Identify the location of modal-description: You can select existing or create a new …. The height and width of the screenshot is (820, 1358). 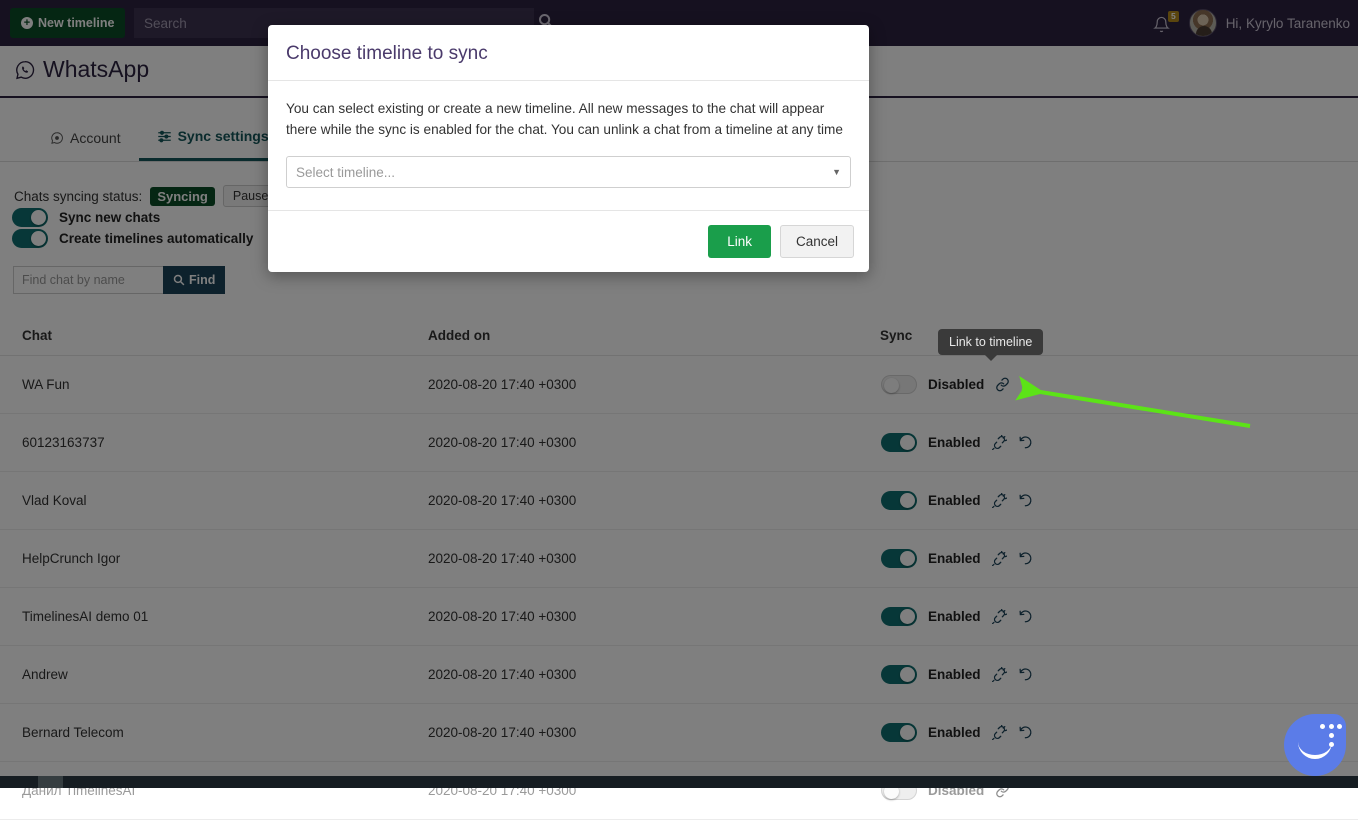
(568, 119).